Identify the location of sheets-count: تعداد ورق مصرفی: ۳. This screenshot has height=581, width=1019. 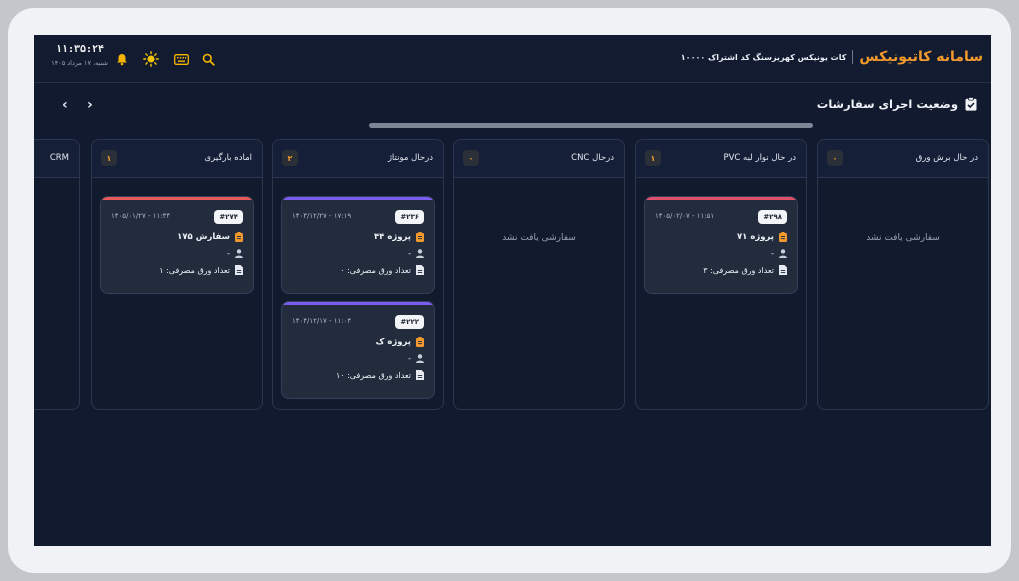
(738, 270).